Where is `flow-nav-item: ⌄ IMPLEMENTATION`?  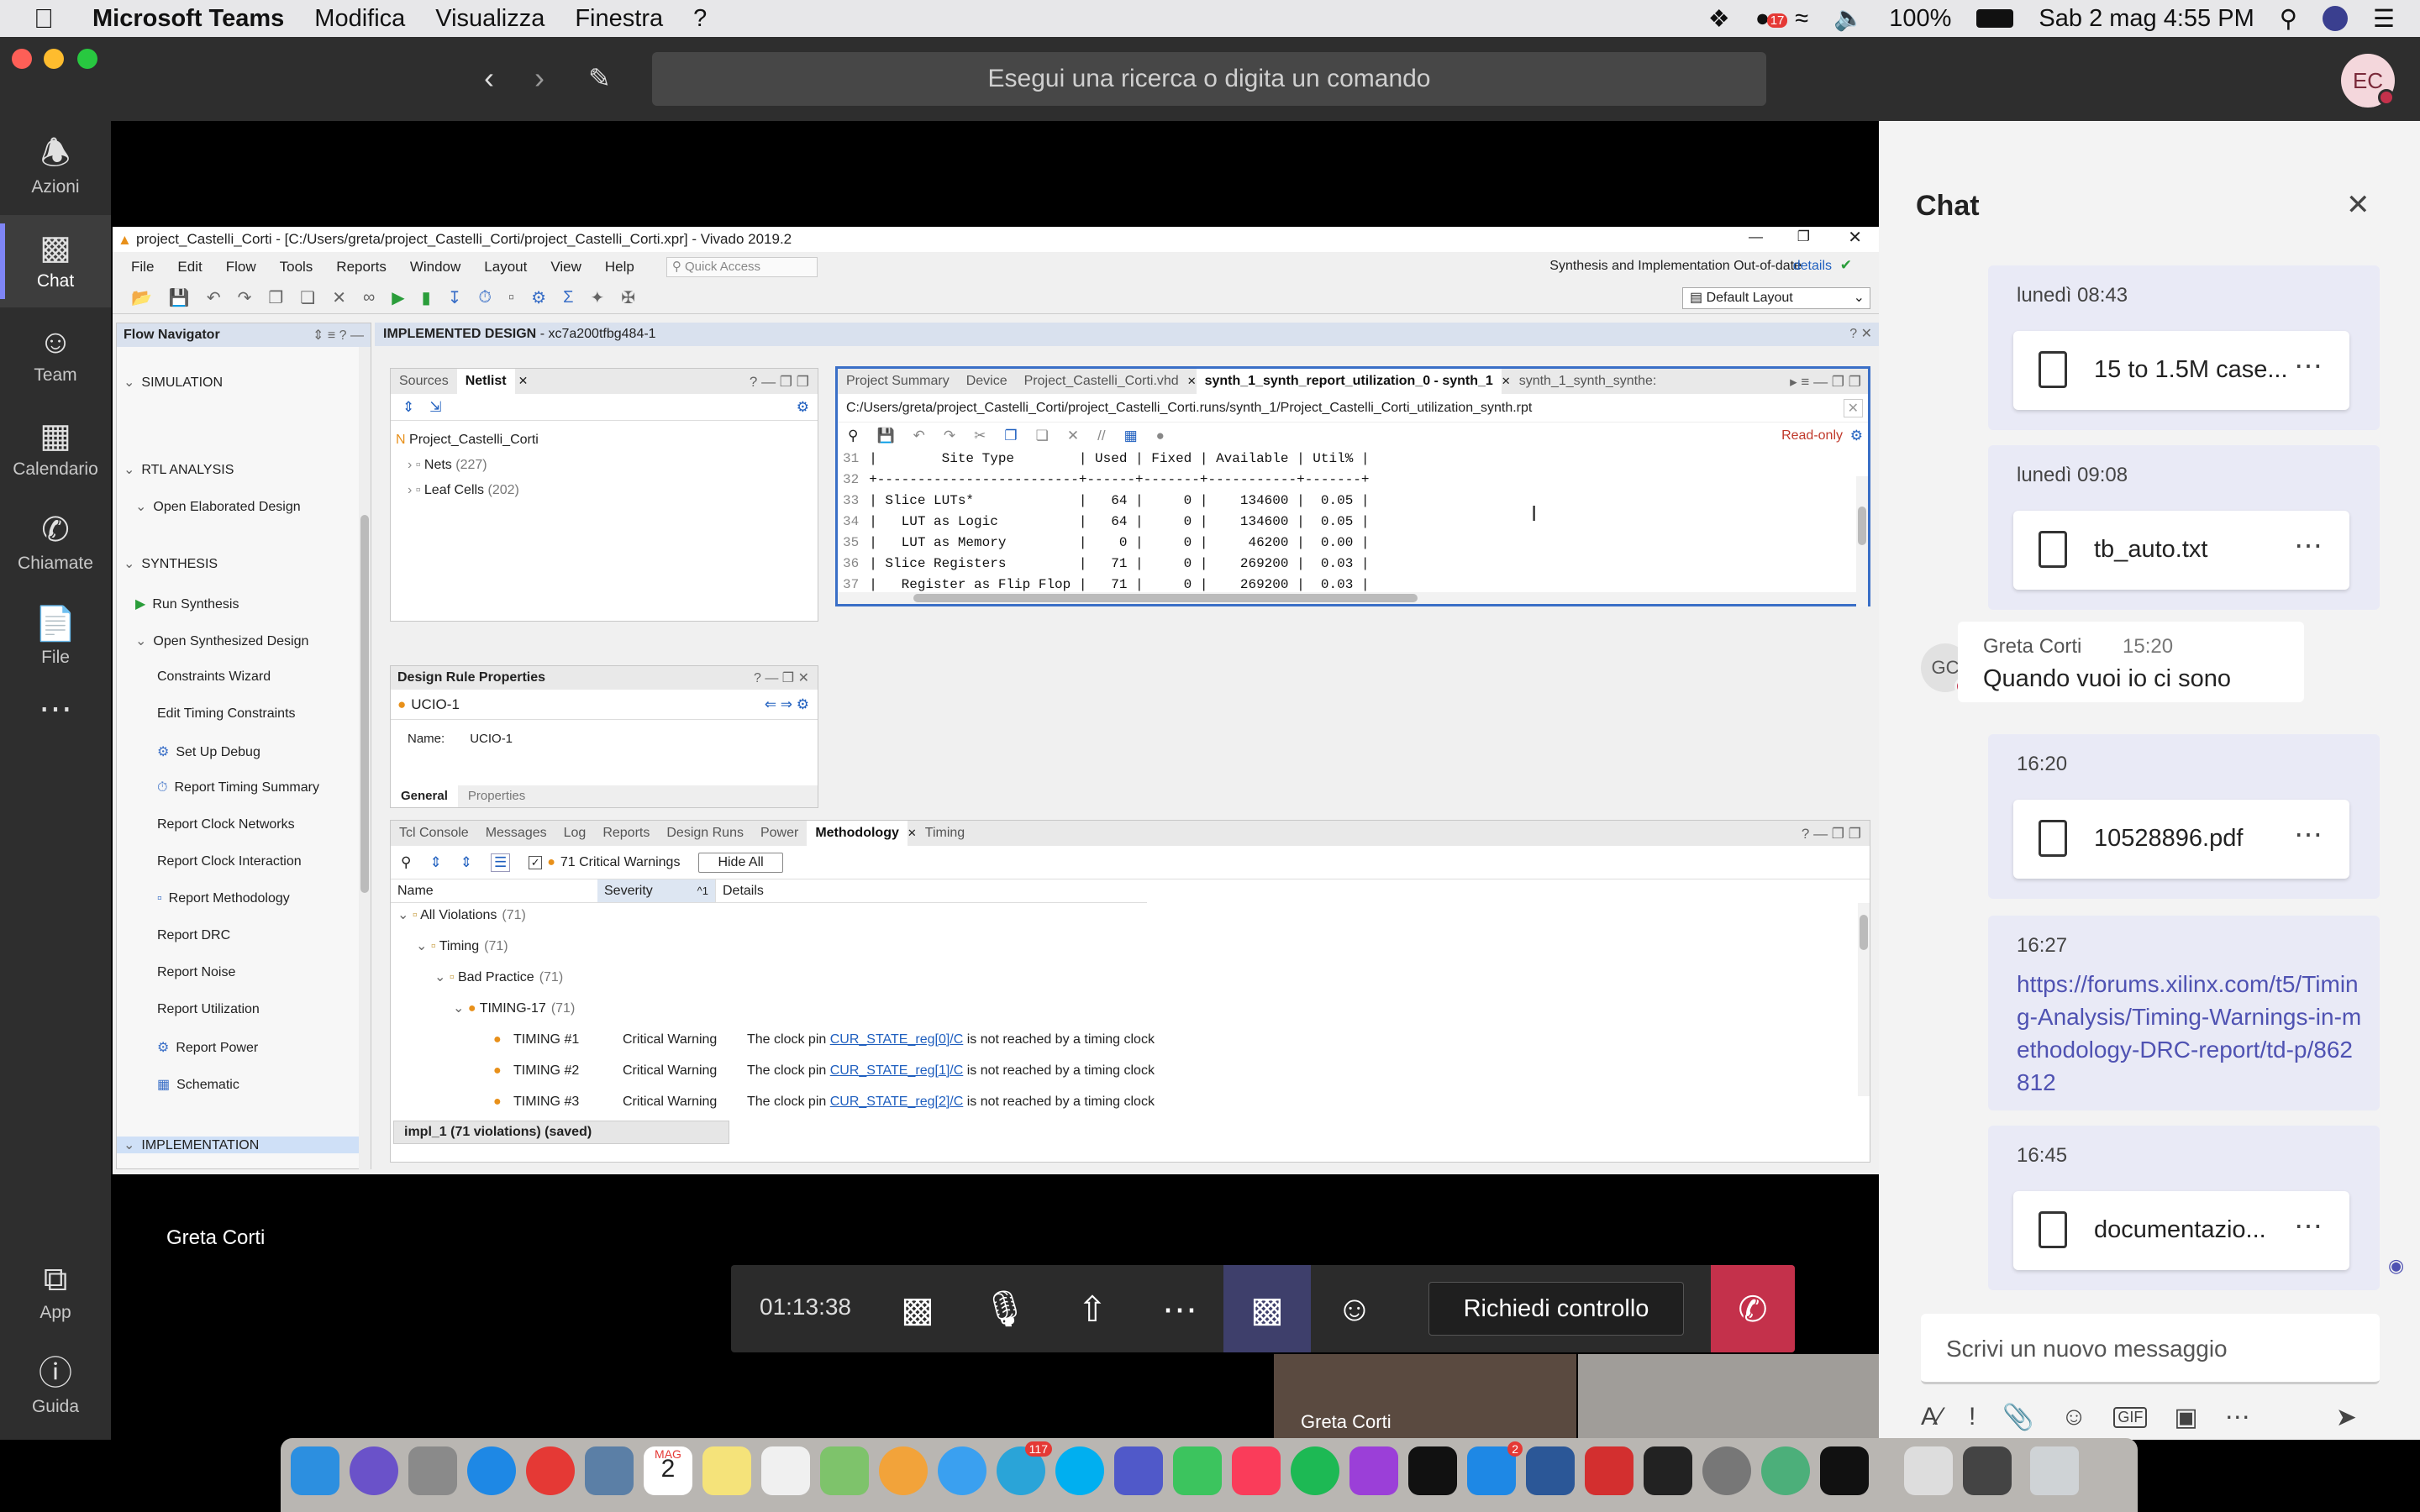 flow-nav-item: ⌄ IMPLEMENTATION is located at coordinates (239, 1145).